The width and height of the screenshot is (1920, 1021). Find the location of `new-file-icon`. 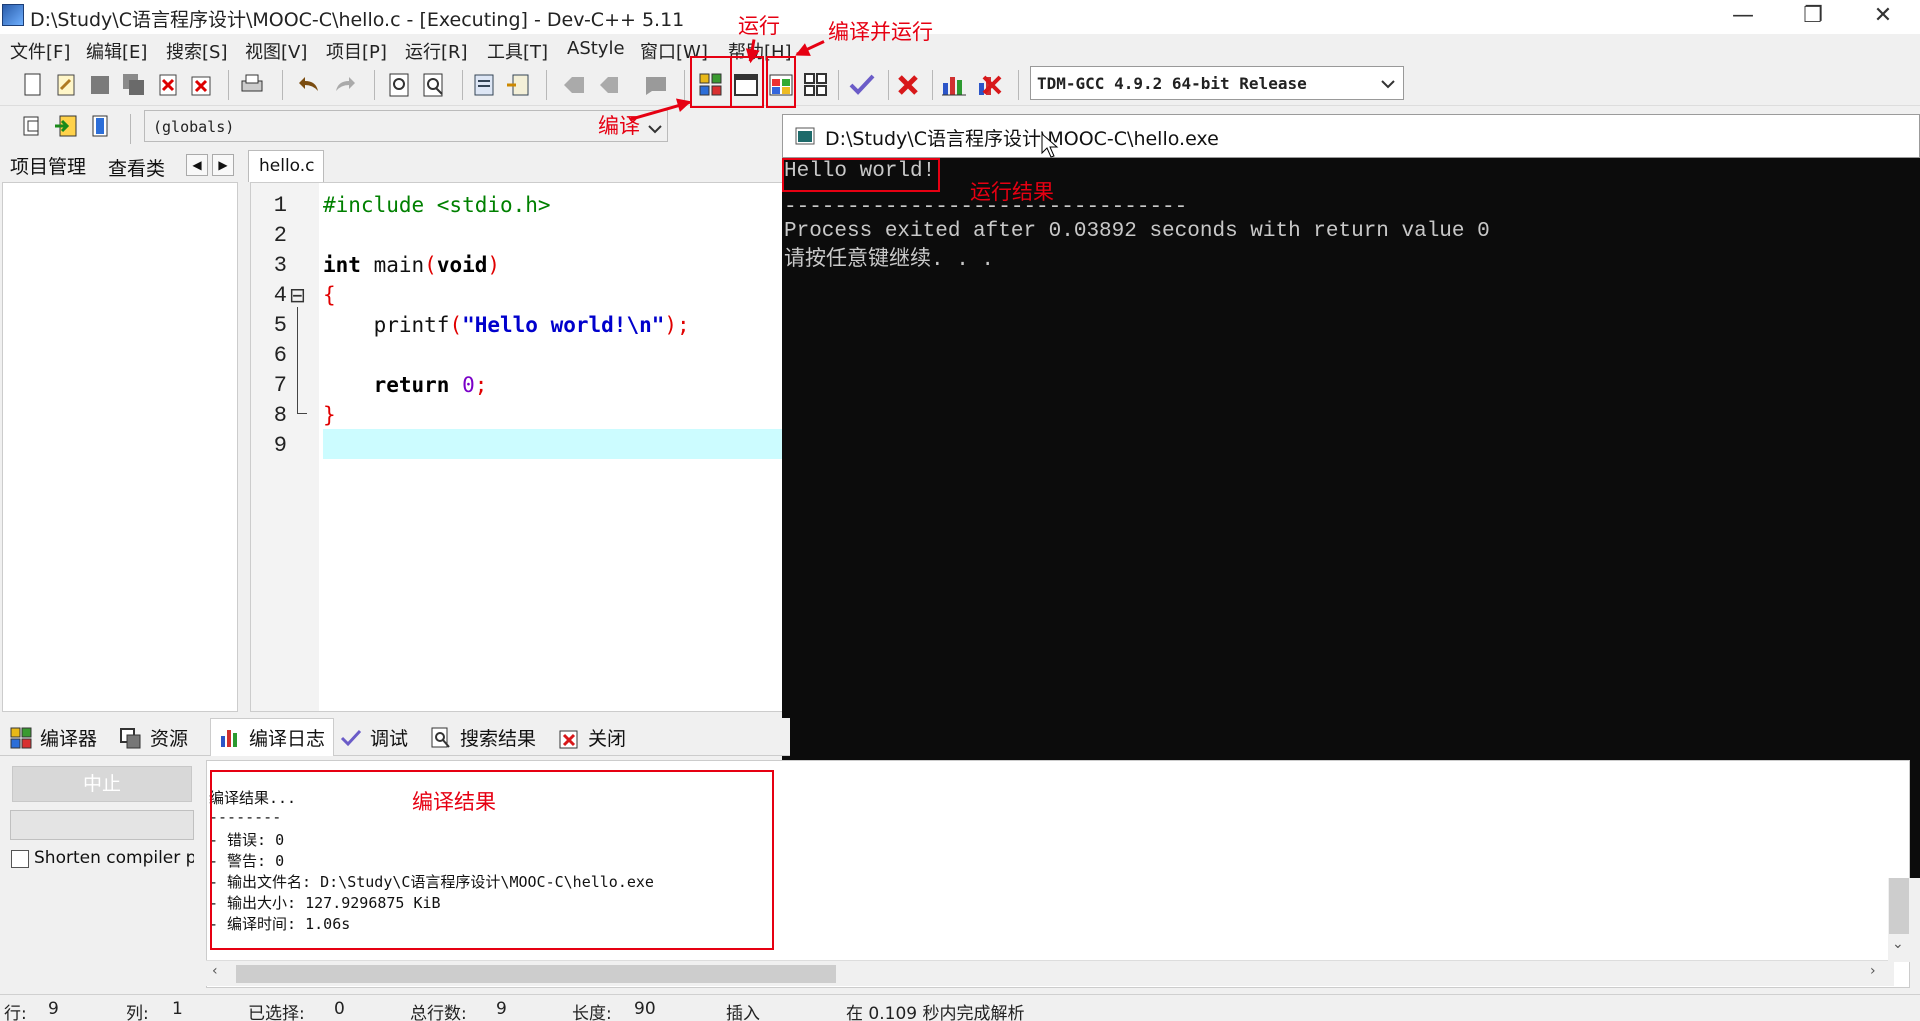

new-file-icon is located at coordinates (32, 85).